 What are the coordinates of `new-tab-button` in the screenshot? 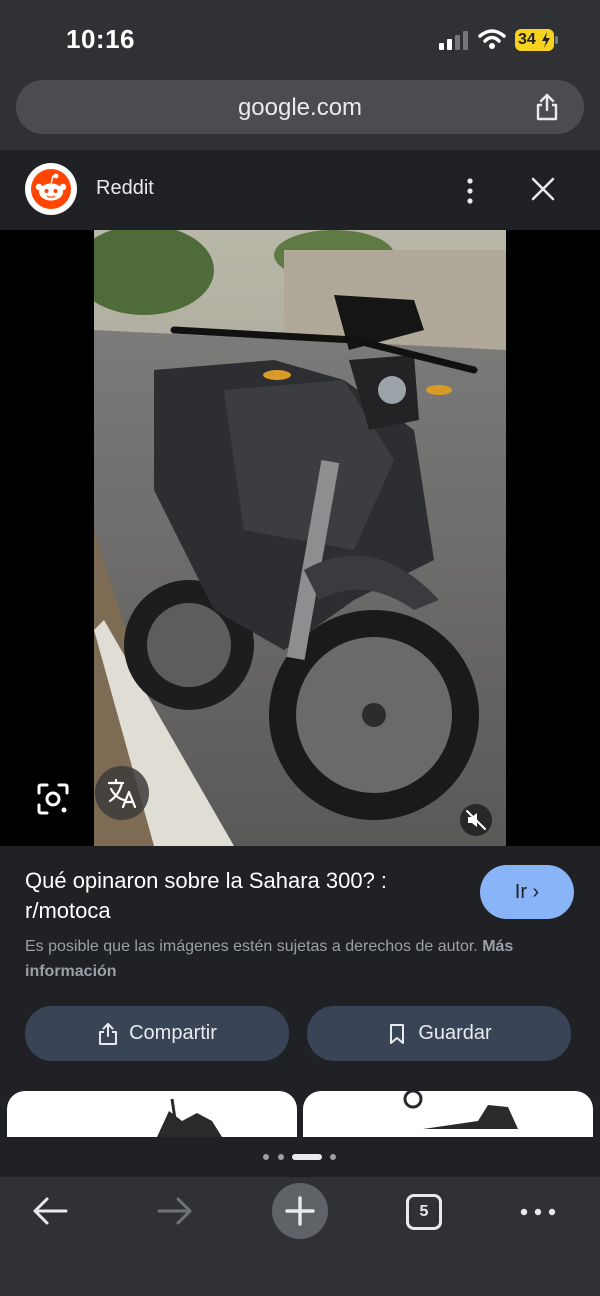 It's located at (300, 1211).